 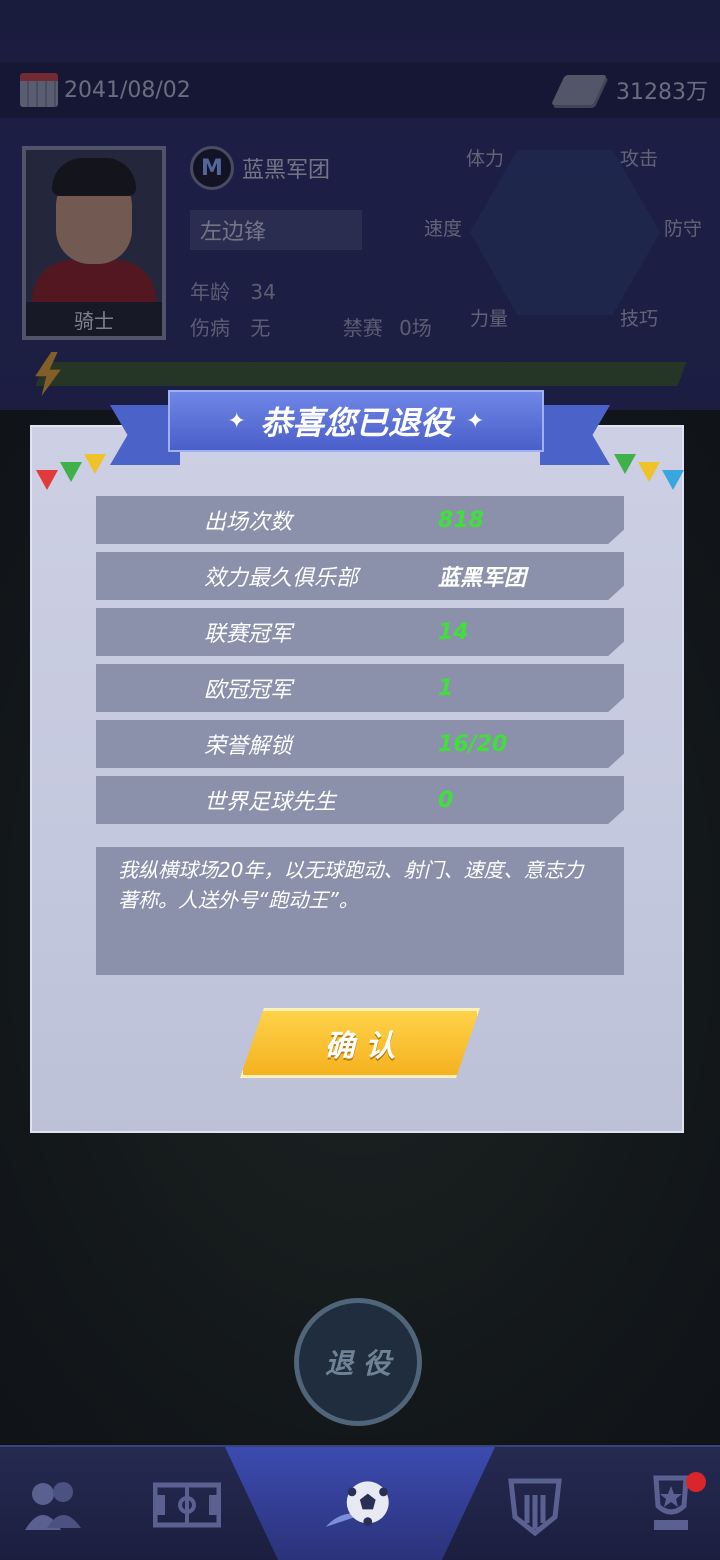 I want to click on stat-value: 蓝黑军团, so click(x=482, y=578).